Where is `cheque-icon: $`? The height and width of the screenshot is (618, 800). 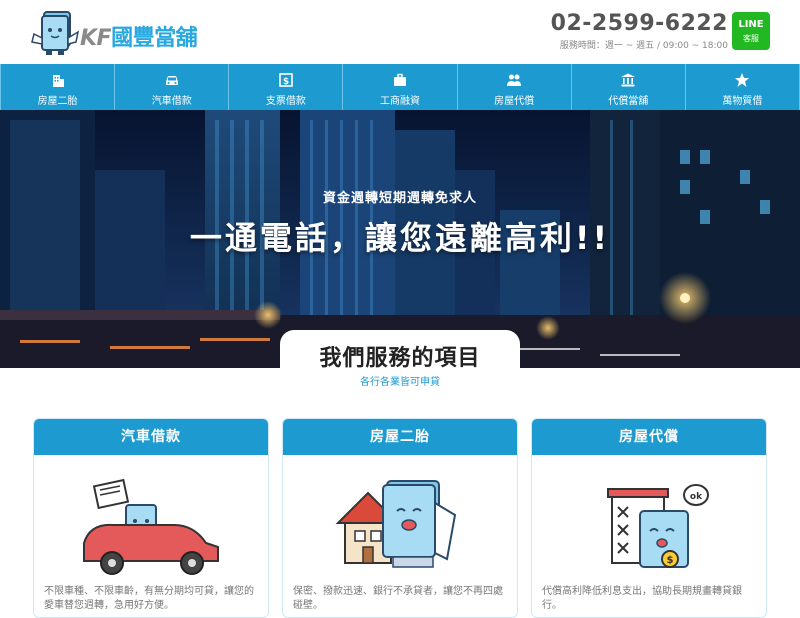
cheque-icon: $ is located at coordinates (286, 80).